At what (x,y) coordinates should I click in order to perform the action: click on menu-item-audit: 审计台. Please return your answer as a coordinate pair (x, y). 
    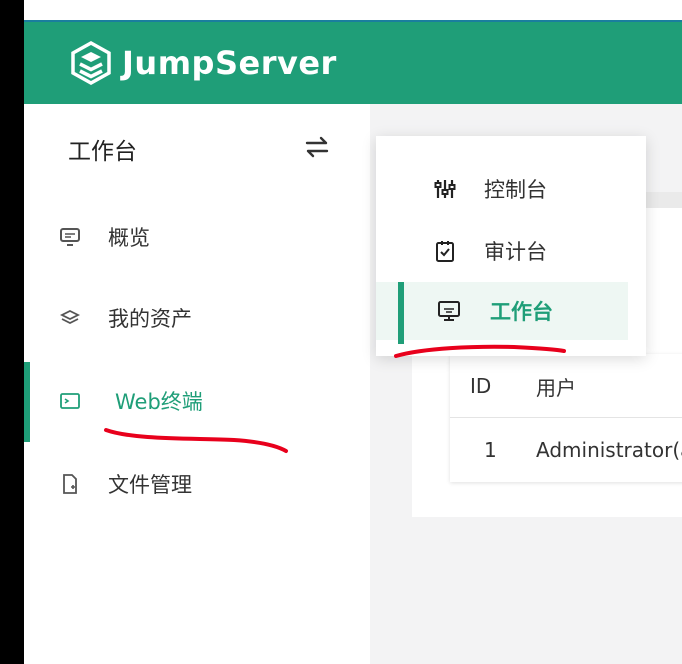
    Looking at the image, I should click on (511, 251).